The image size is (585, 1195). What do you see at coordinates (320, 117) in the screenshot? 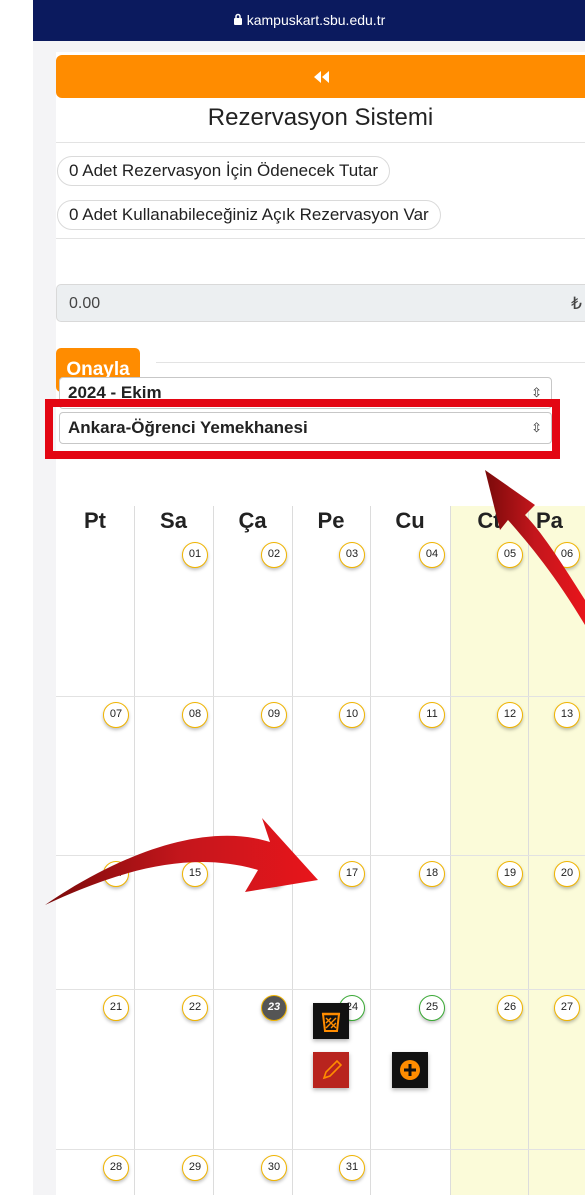
I see `page-title: Rezervasyon Sistemi` at bounding box center [320, 117].